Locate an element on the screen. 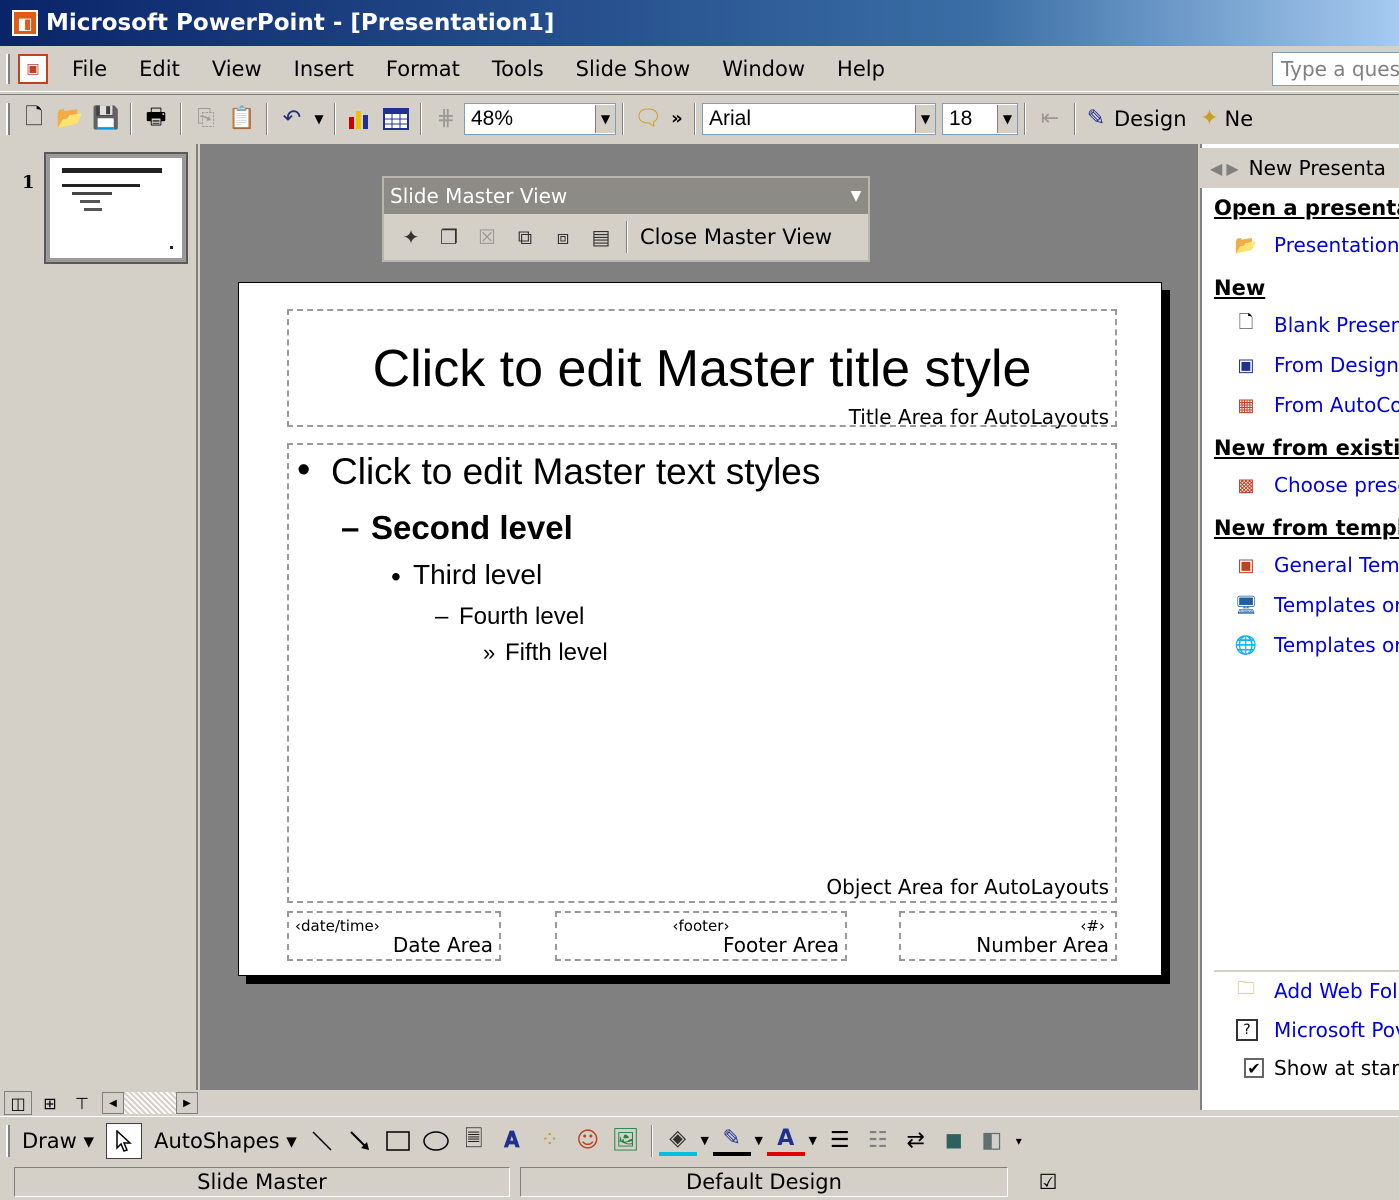 The width and height of the screenshot is (1399, 1200). text-level5: Fifth level is located at coordinates (556, 653).